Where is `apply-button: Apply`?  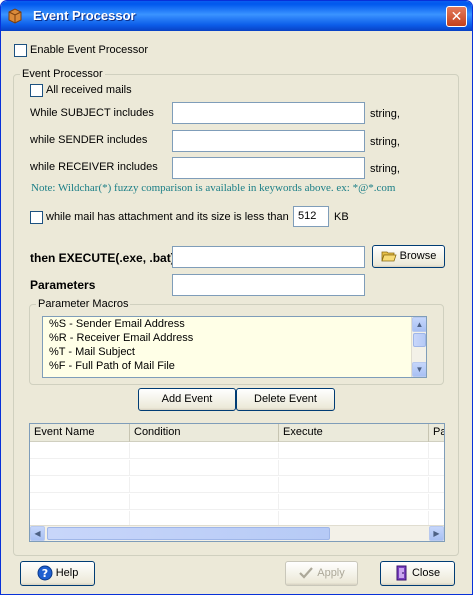
apply-button: Apply is located at coordinates (321, 573).